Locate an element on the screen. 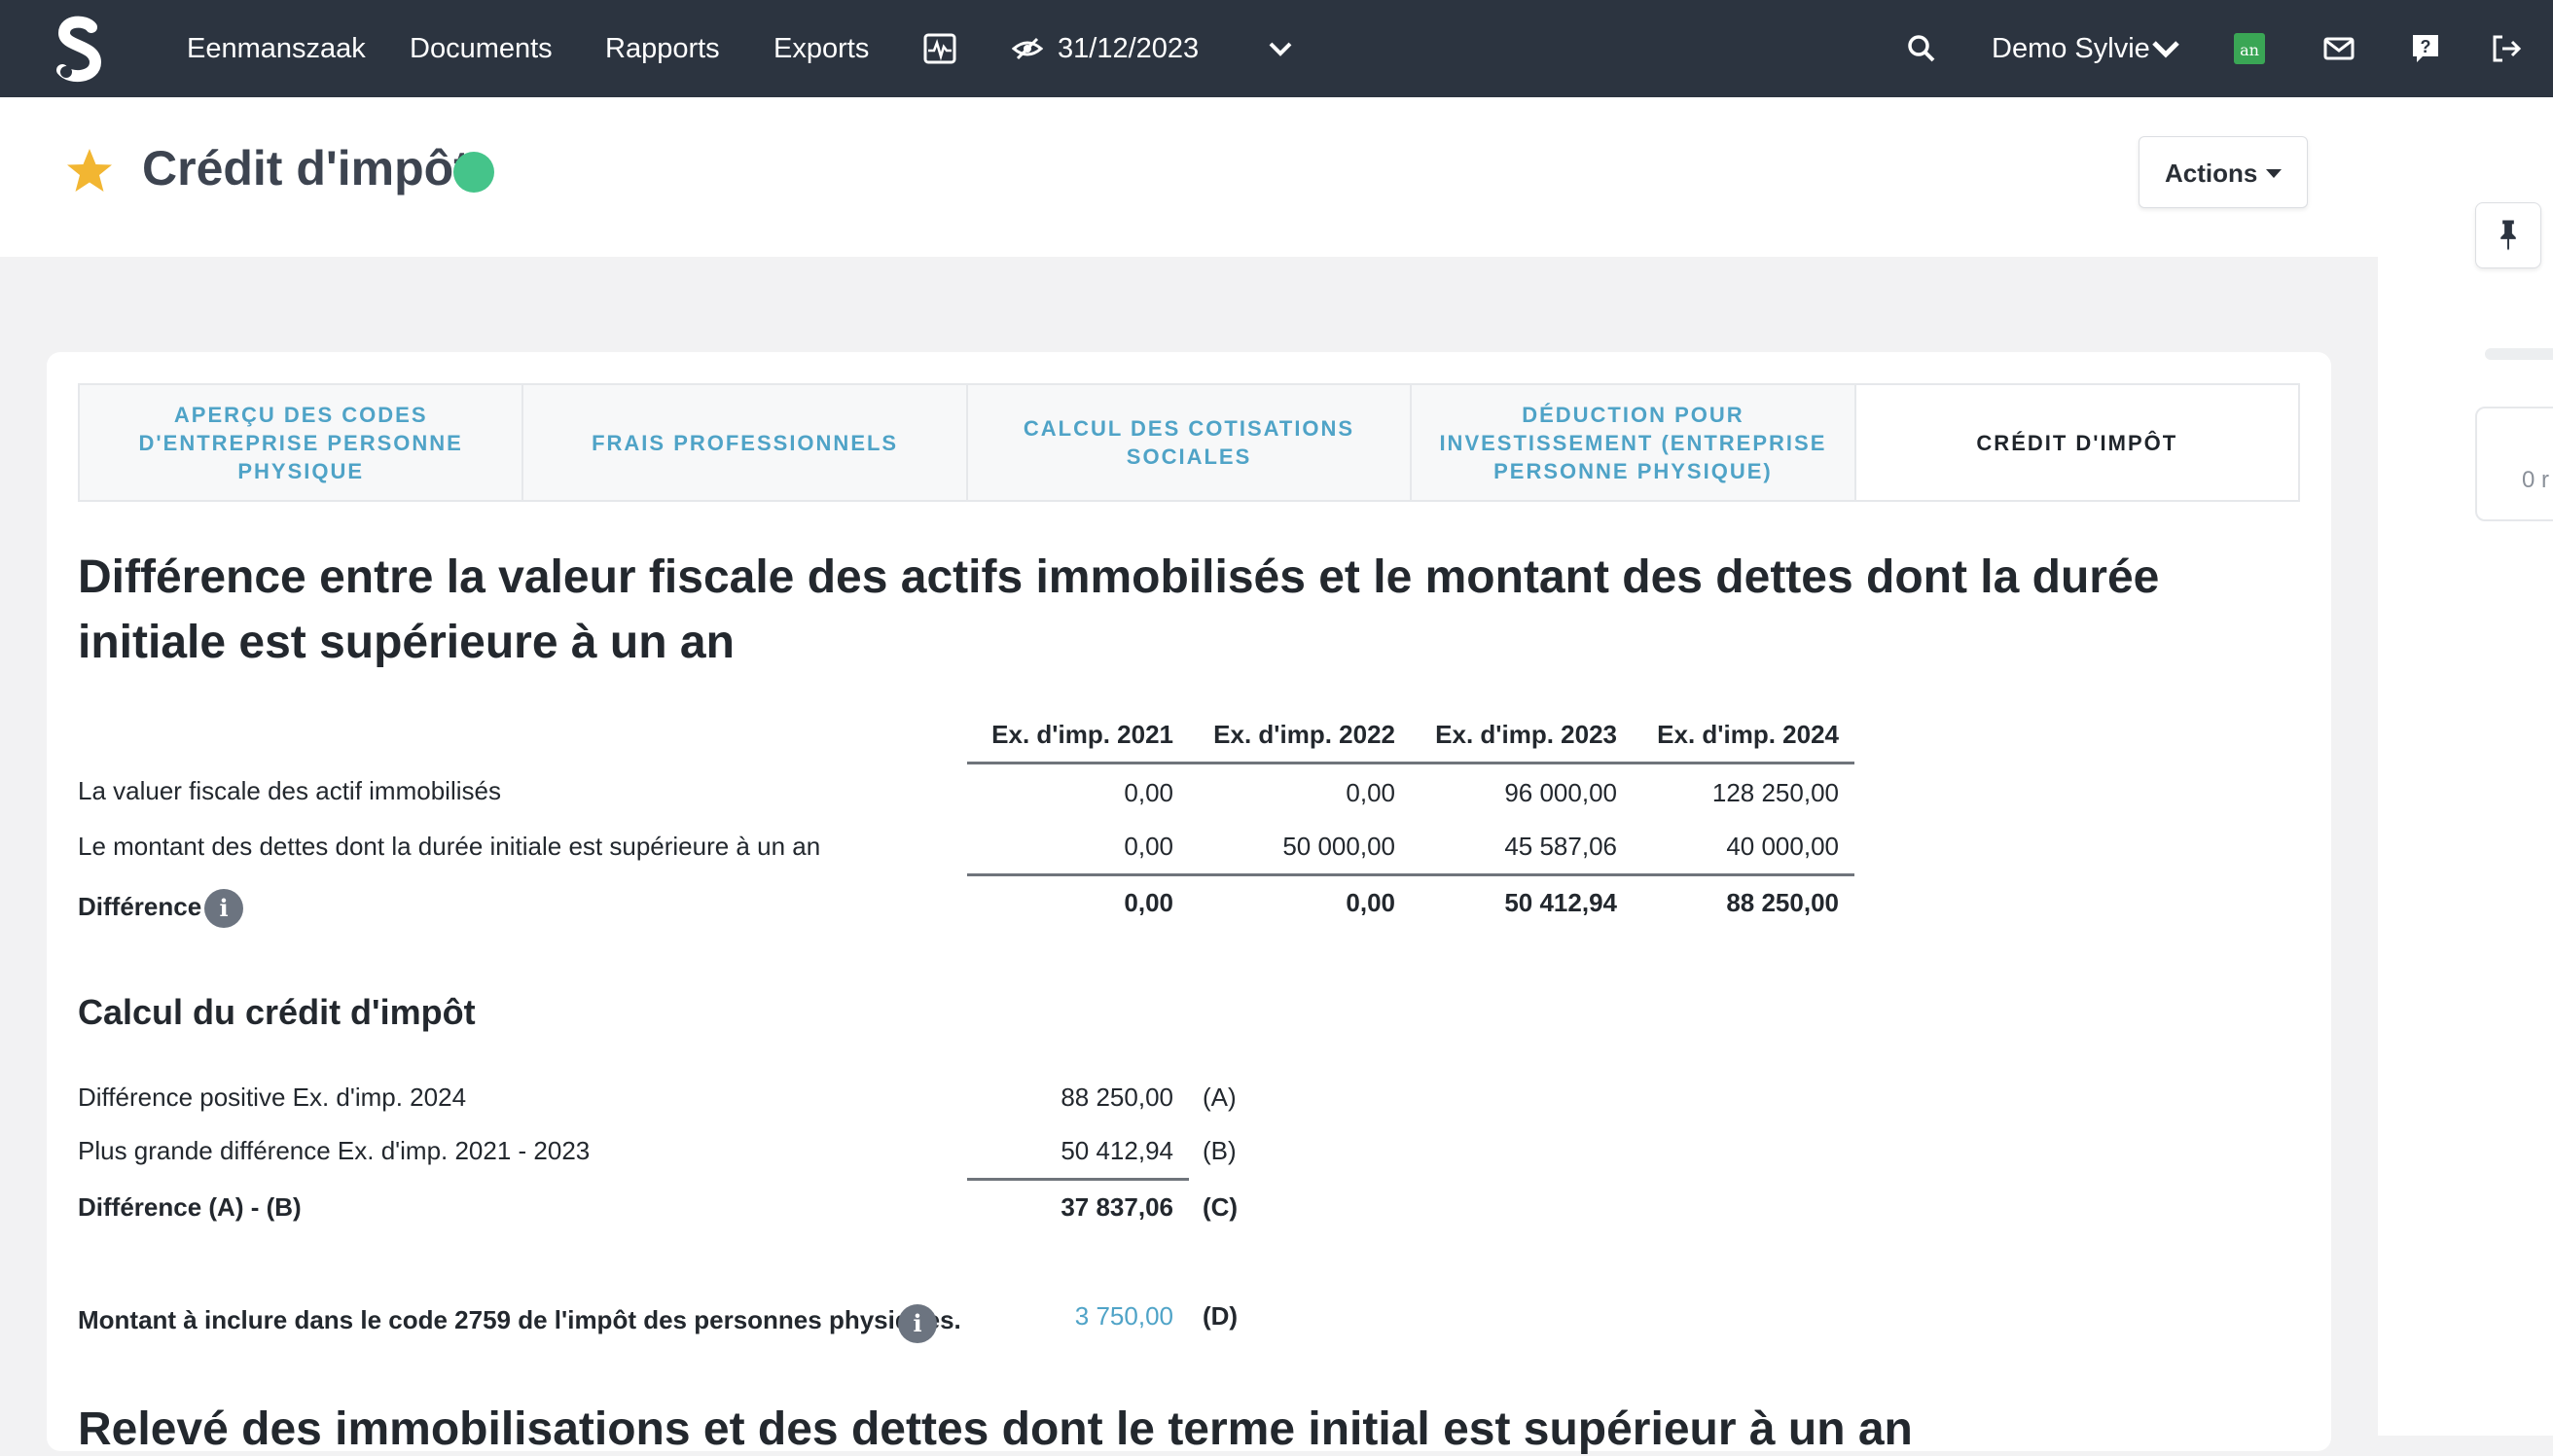  pin-button is located at coordinates (2508, 235).